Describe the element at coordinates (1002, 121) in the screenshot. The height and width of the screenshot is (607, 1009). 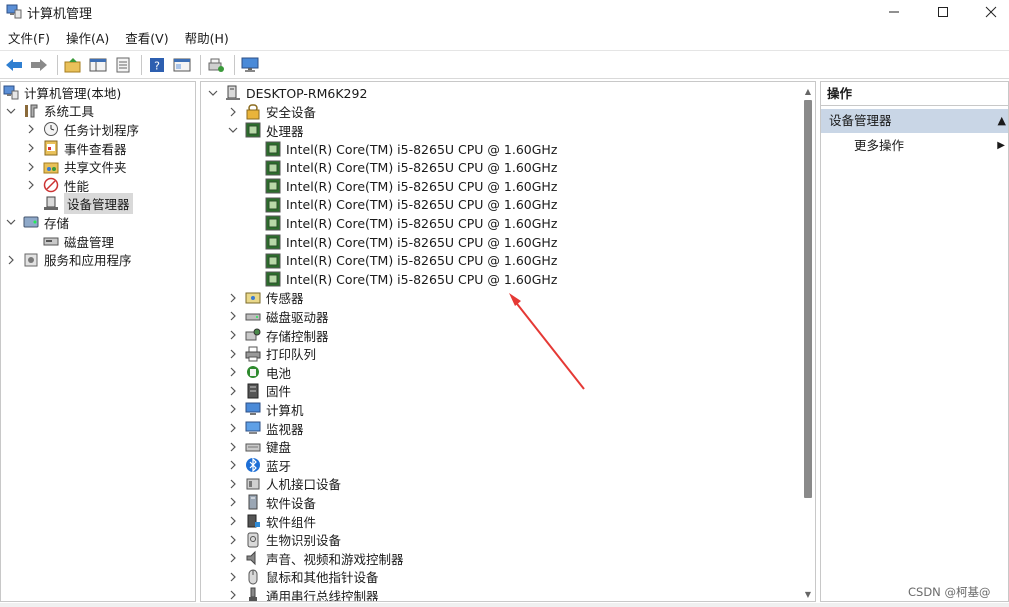
I see `collapse-up-icon: ▲` at that location.